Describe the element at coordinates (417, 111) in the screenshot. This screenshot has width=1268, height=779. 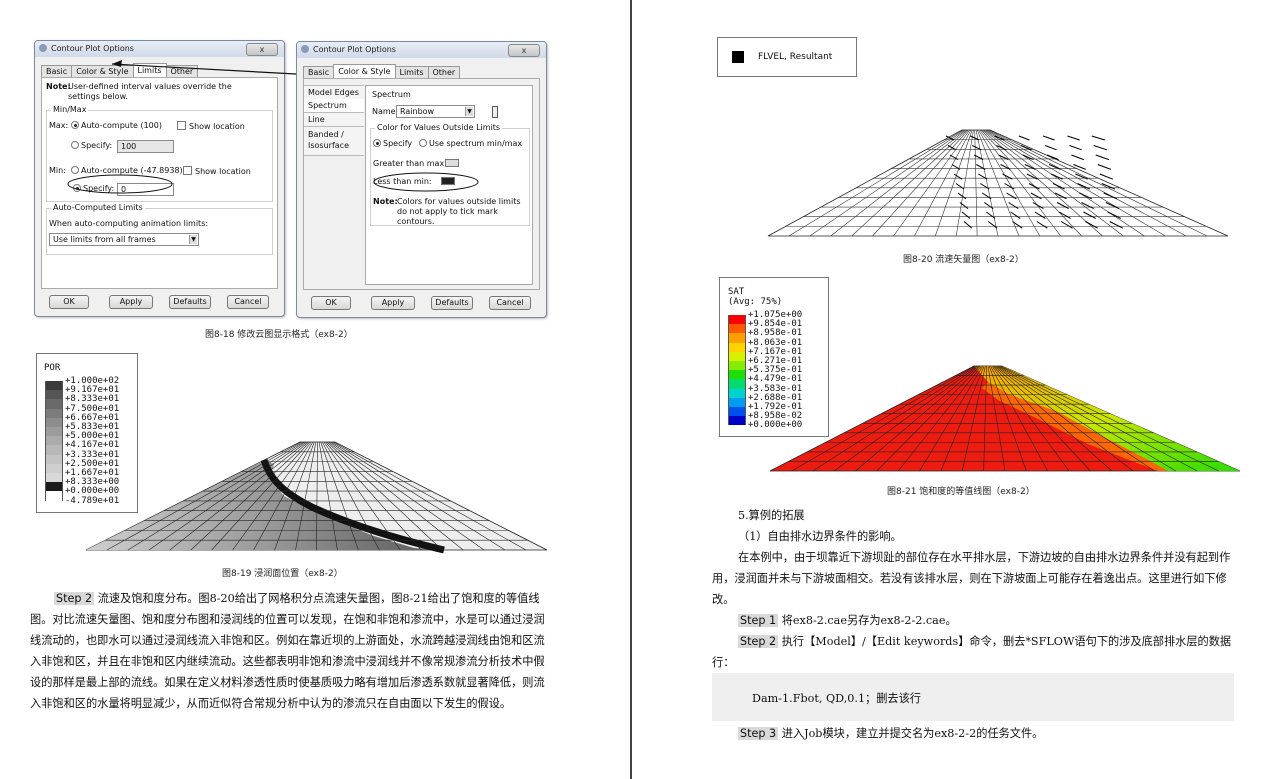
I see `spectrum-name-value: Rainbow` at that location.